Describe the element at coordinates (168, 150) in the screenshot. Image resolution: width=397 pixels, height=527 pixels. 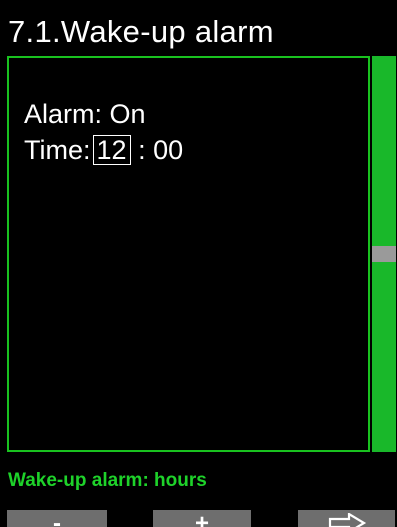
I see `time-minutes-field: 00` at that location.